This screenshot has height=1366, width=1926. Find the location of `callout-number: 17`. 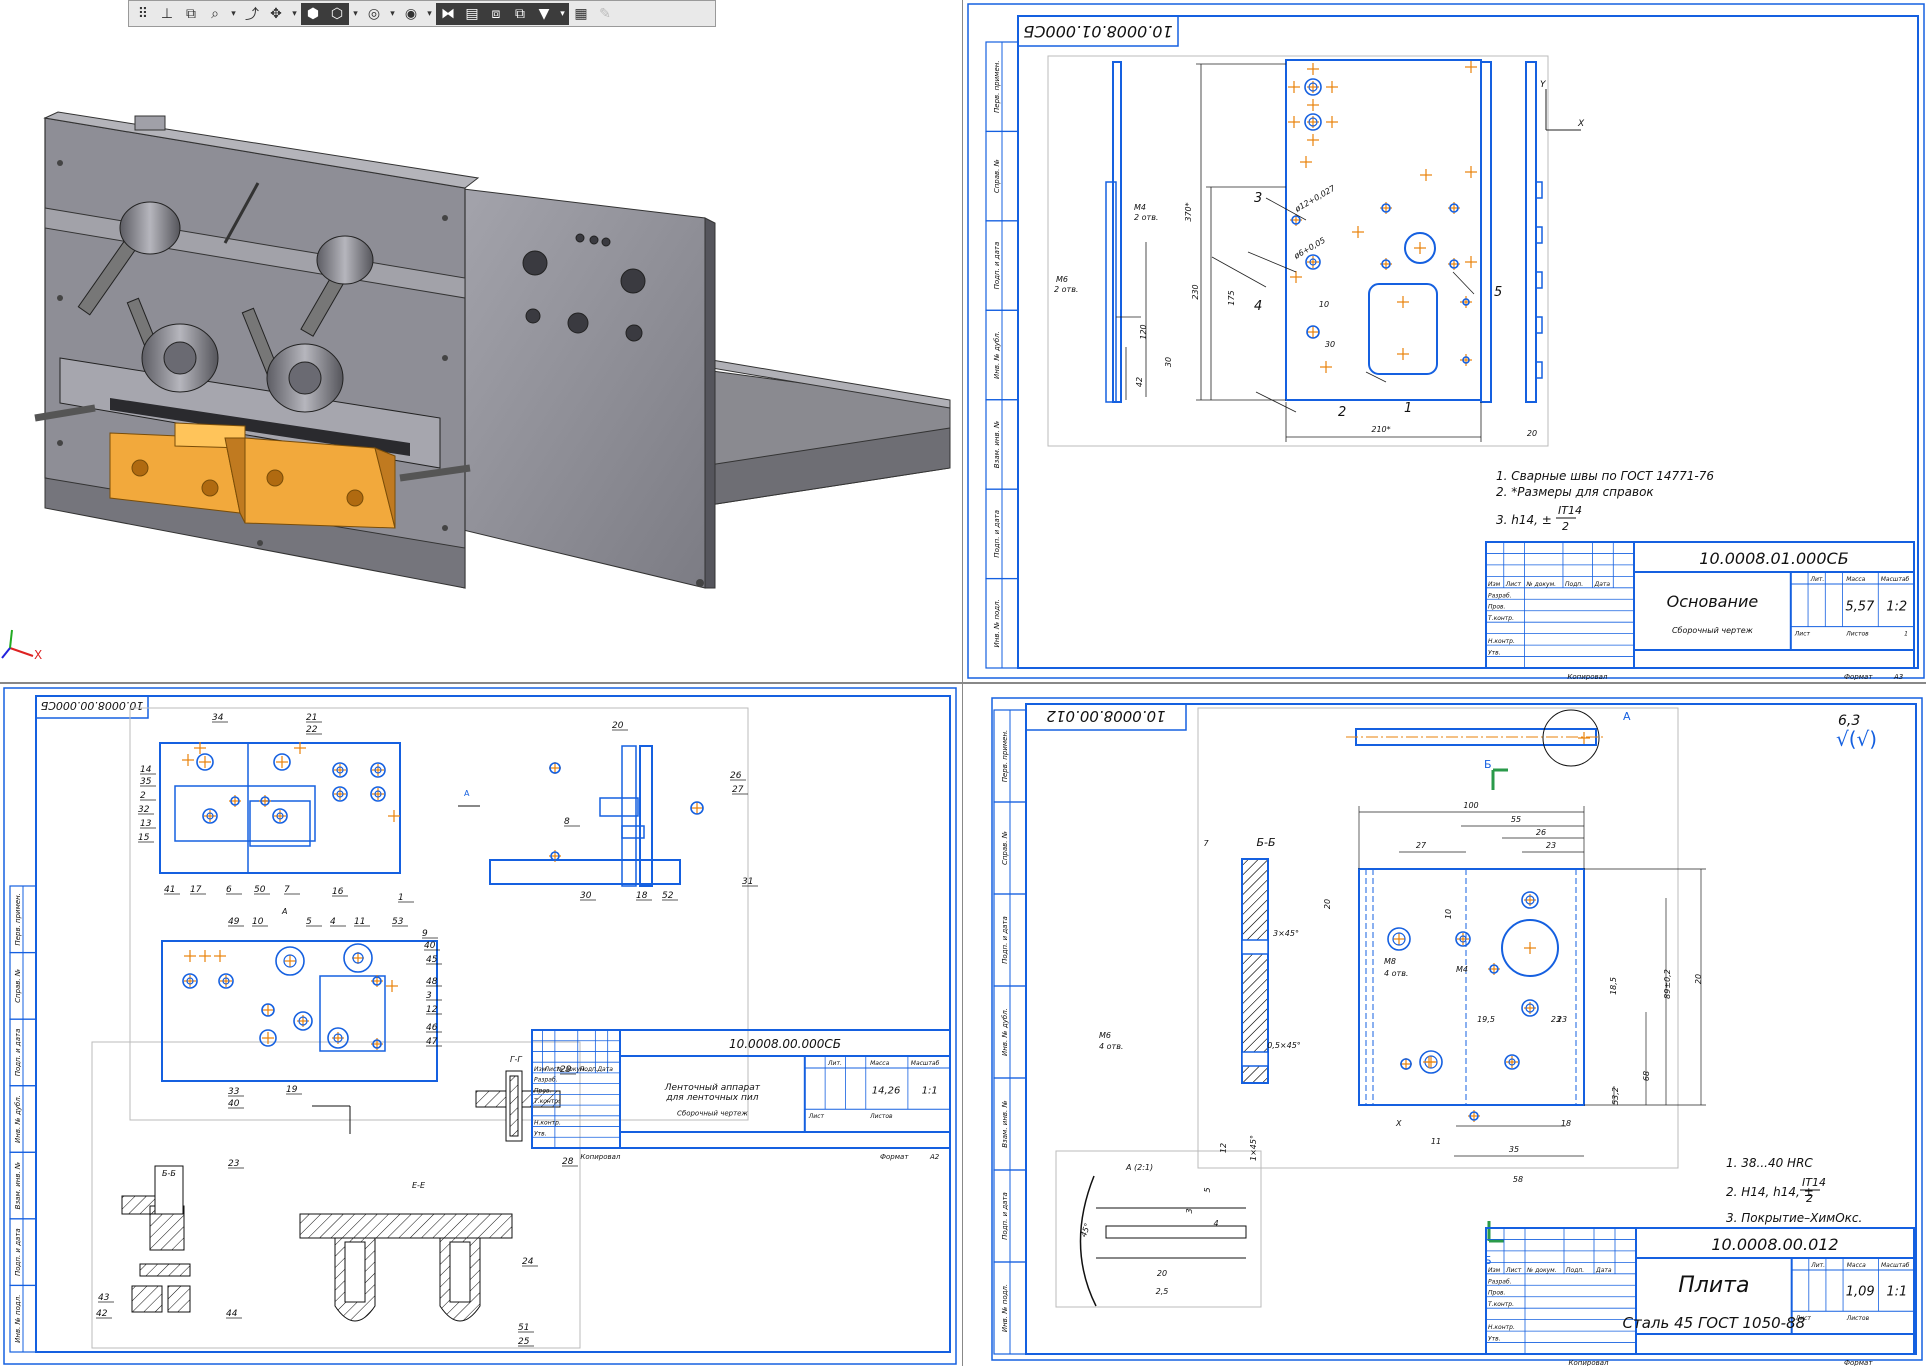

callout-number: 17 is located at coordinates (196, 890).